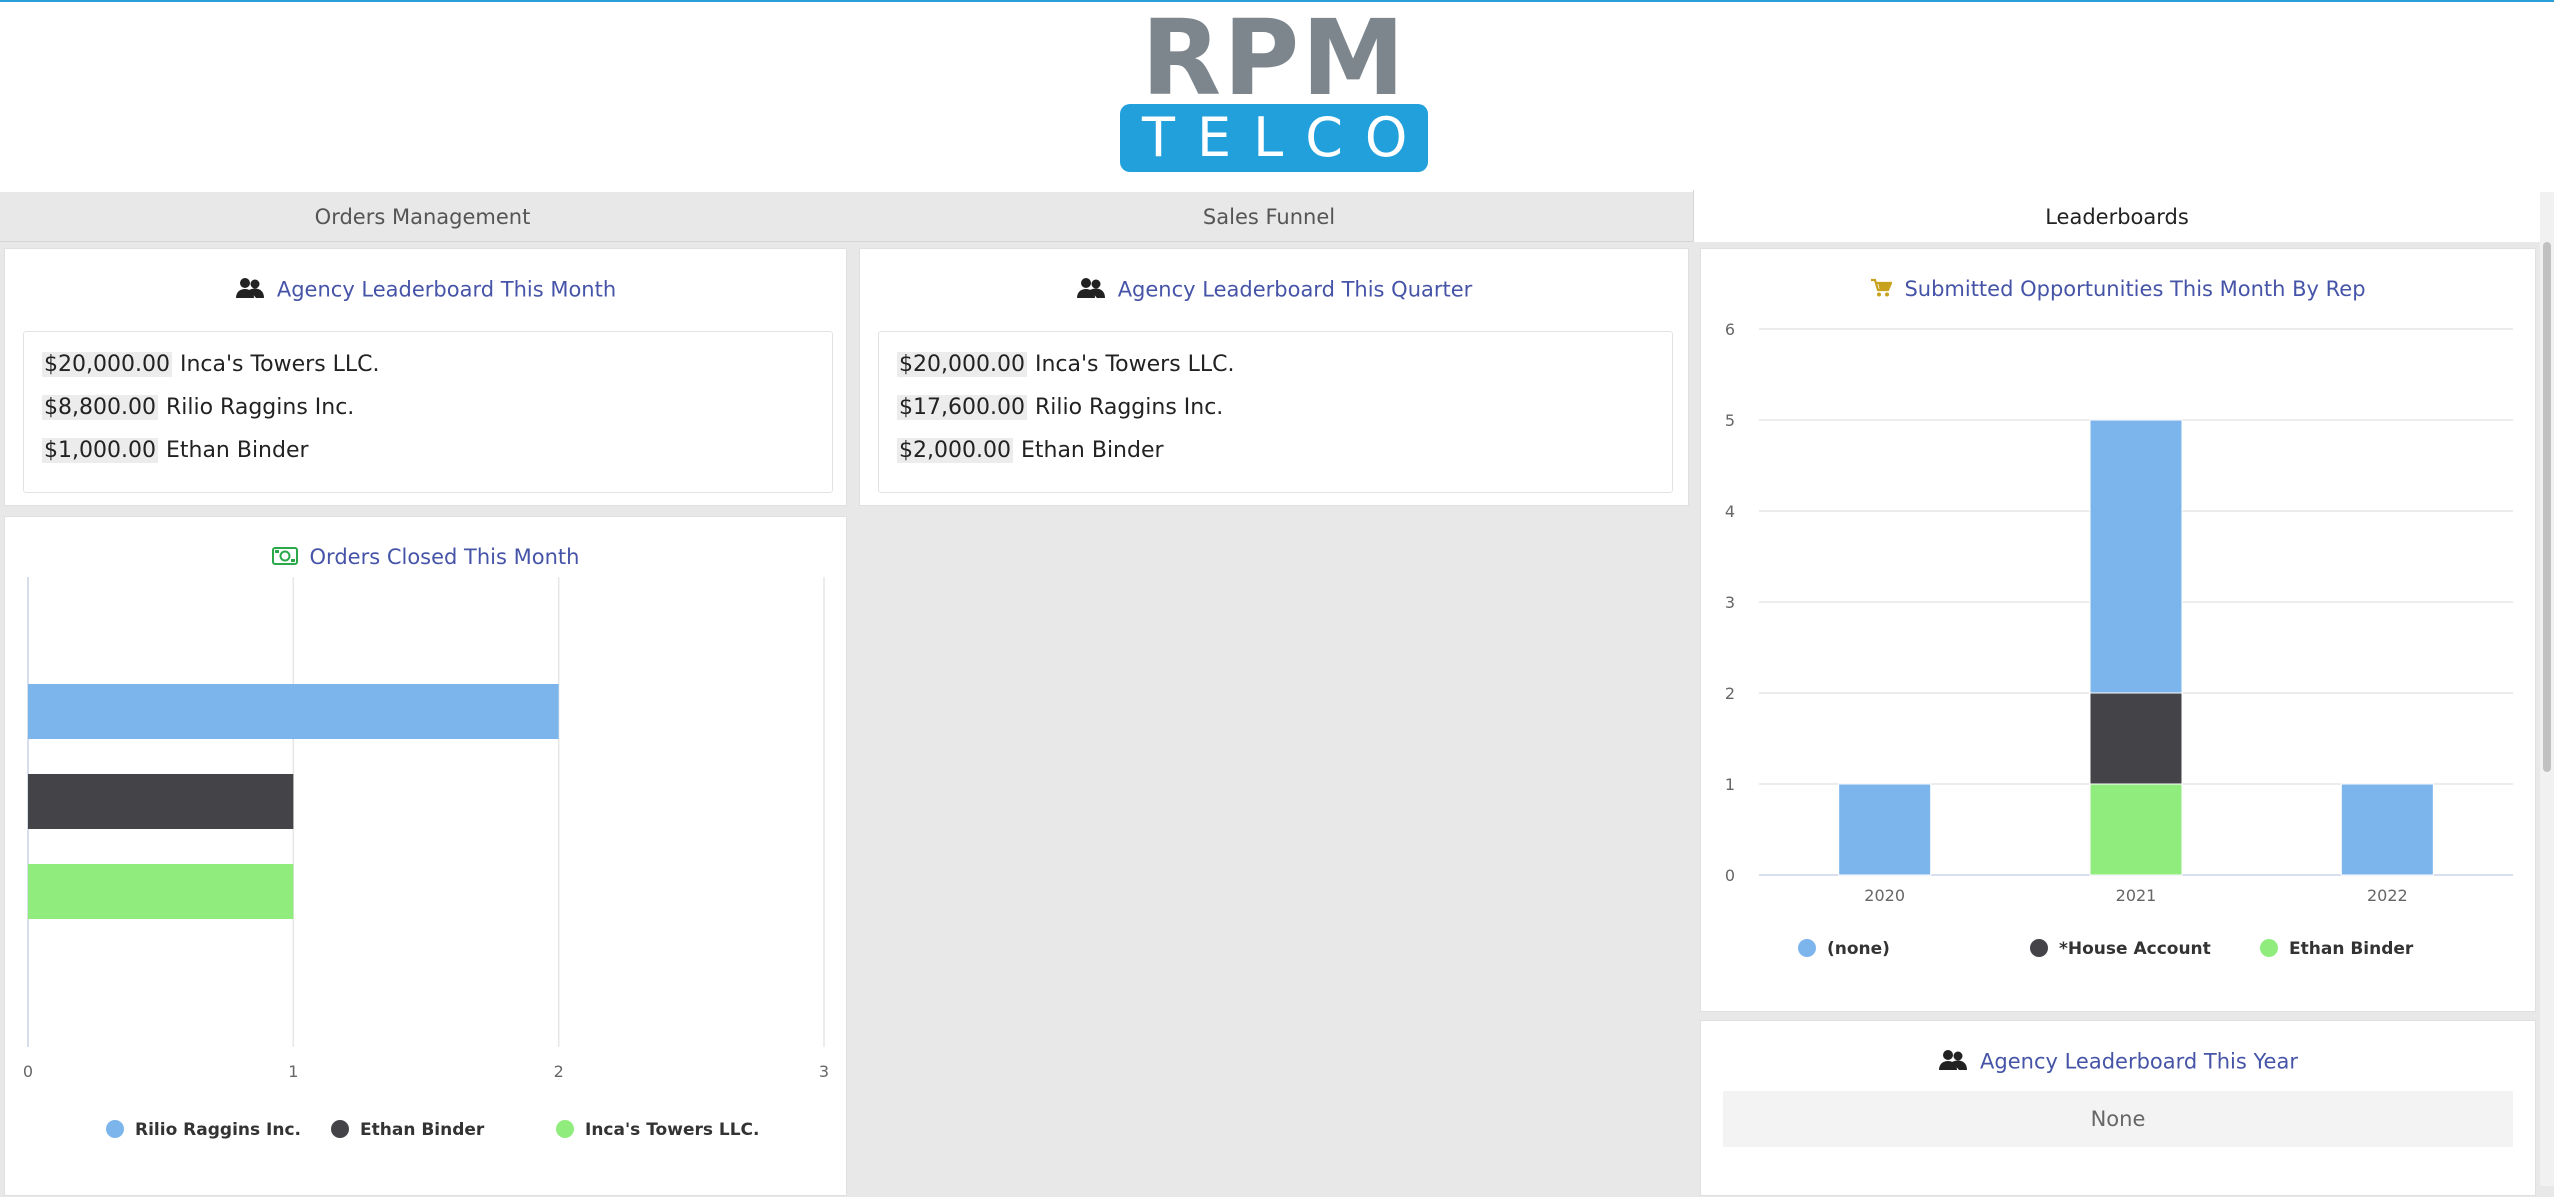 This screenshot has width=2554, height=1197. Describe the element at coordinates (2116, 216) in the screenshot. I see `tab-leaderboards: Leaderboards` at that location.